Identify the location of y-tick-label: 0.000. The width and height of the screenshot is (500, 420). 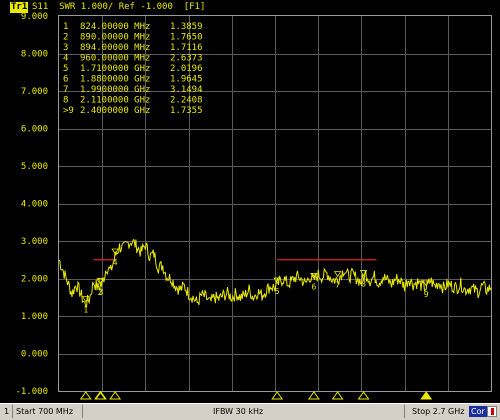
(34, 355).